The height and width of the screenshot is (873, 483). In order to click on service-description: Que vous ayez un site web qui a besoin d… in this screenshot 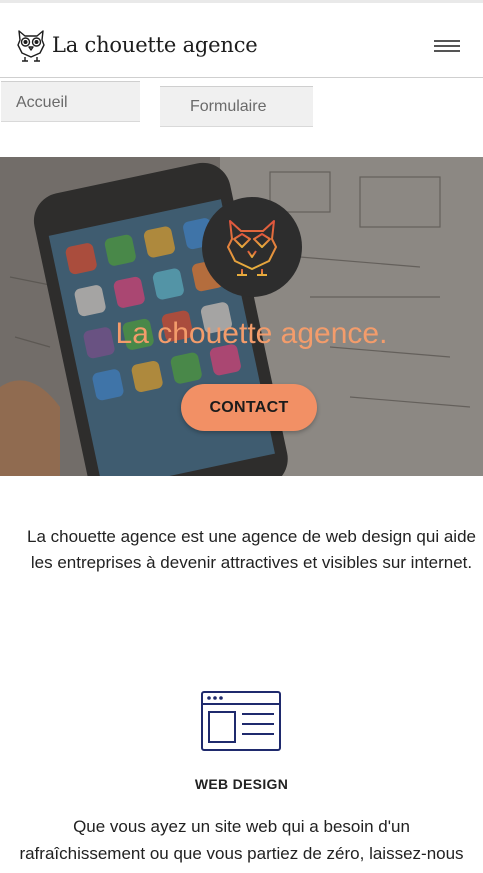, I will do `click(241, 845)`.